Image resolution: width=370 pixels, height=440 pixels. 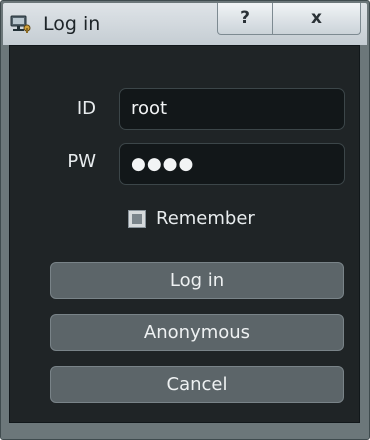 I want to click on id-label: ID, so click(x=86, y=108).